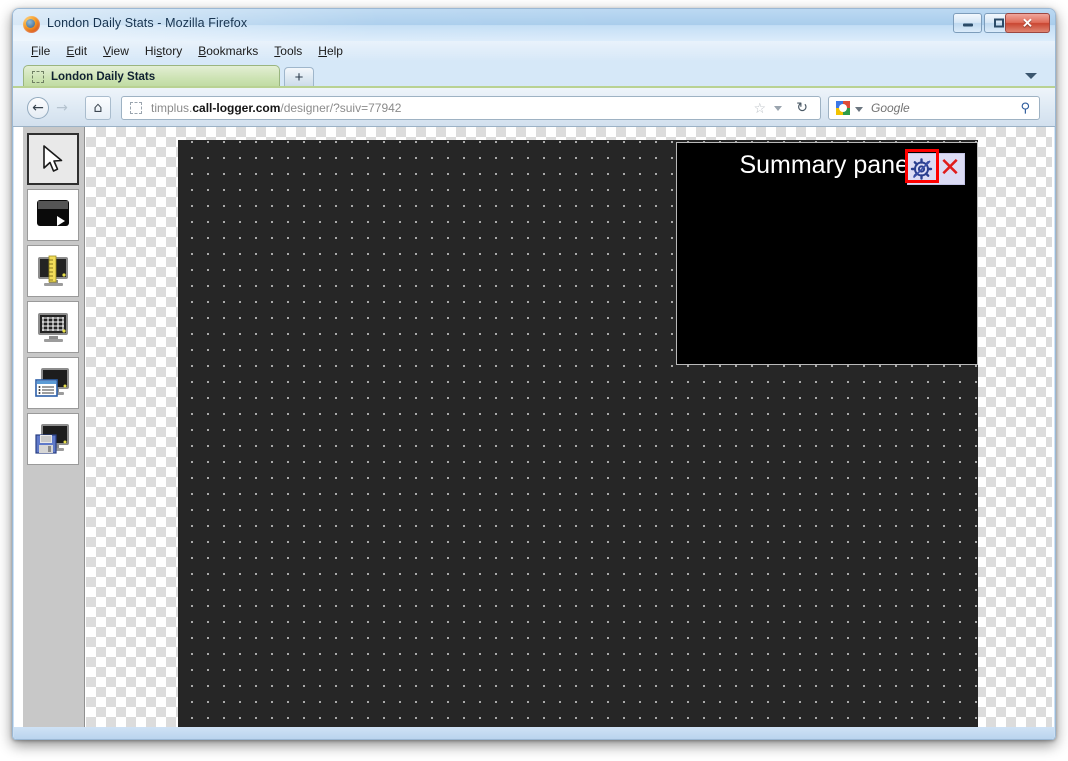  I want to click on monitor-play-icon, so click(53, 213).